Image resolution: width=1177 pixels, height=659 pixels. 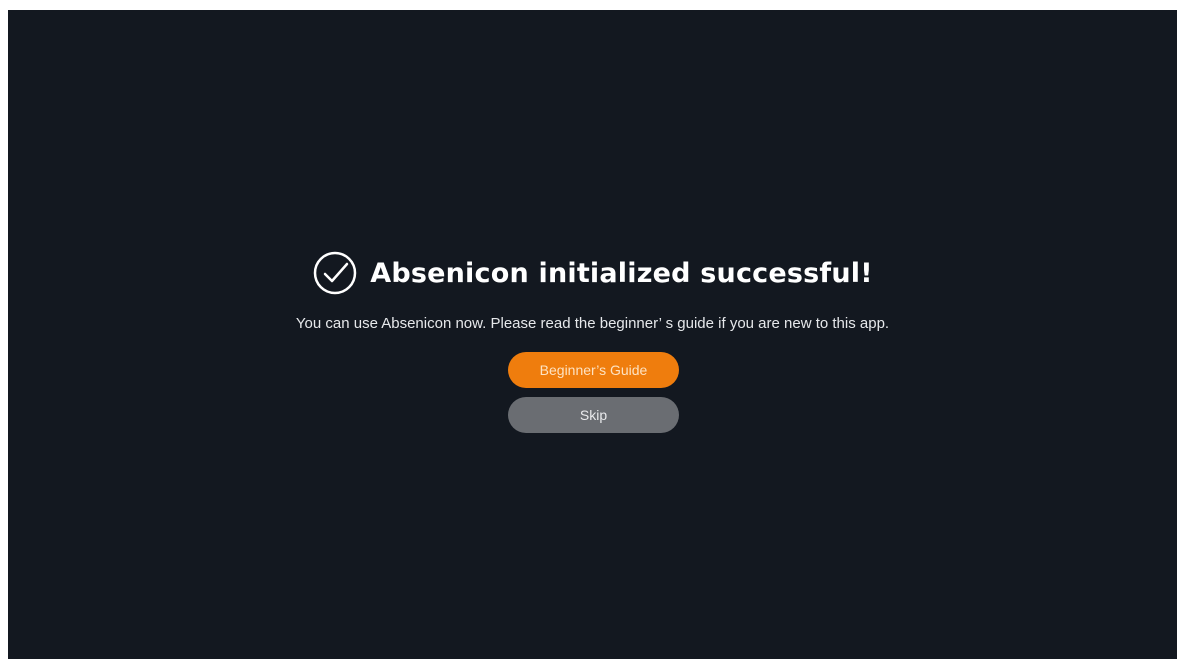 I want to click on skip-button: Skip, so click(x=593, y=415).